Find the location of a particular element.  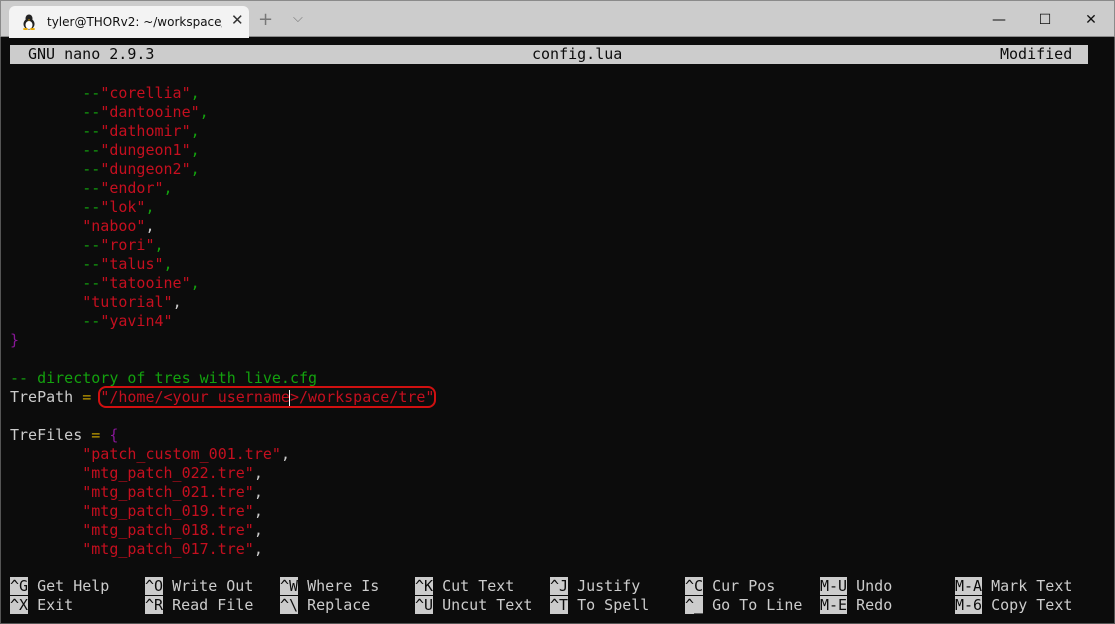

code-line-trefile: "mtg_patch_022.tre", is located at coordinates (136, 473).